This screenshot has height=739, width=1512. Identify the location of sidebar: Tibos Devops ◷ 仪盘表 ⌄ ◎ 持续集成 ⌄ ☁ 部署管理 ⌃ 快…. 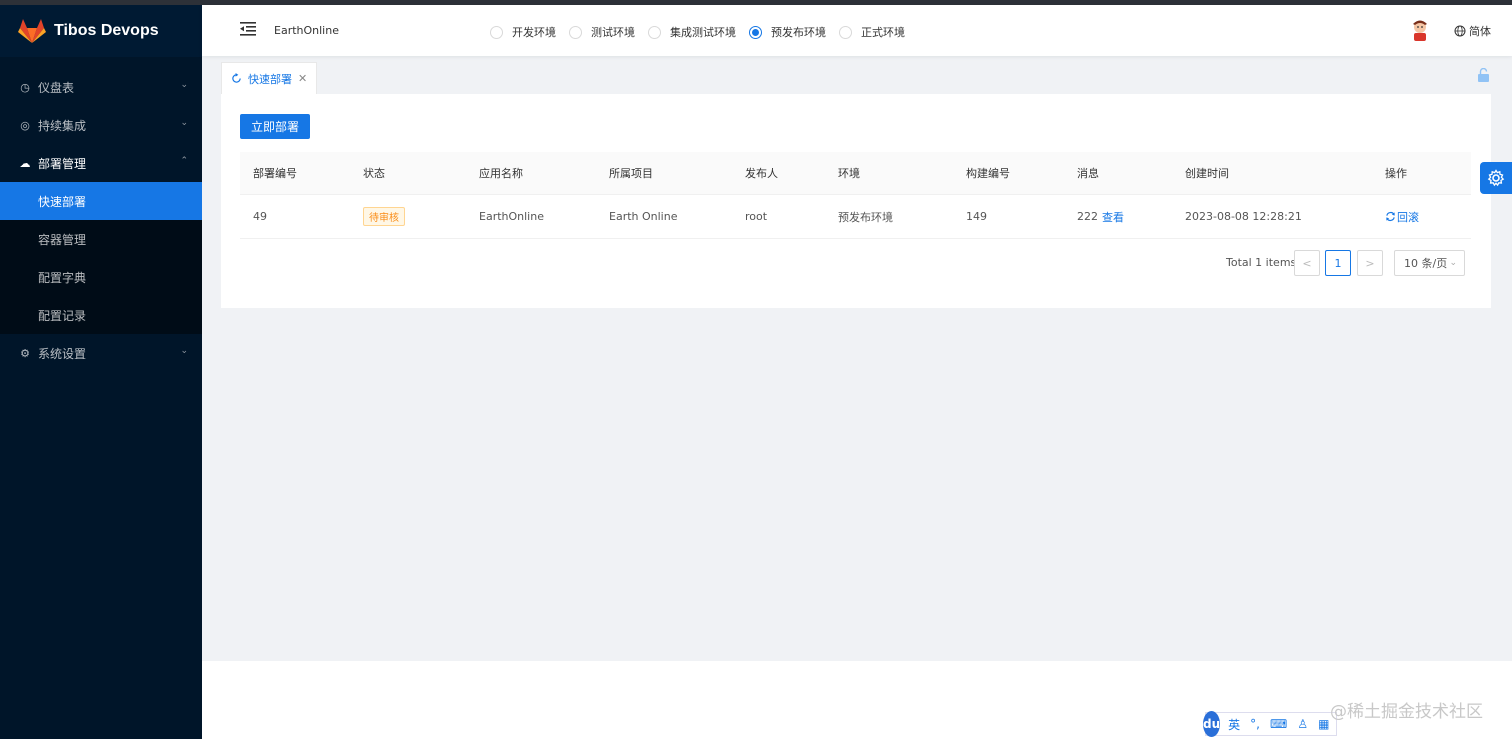
(101, 372).